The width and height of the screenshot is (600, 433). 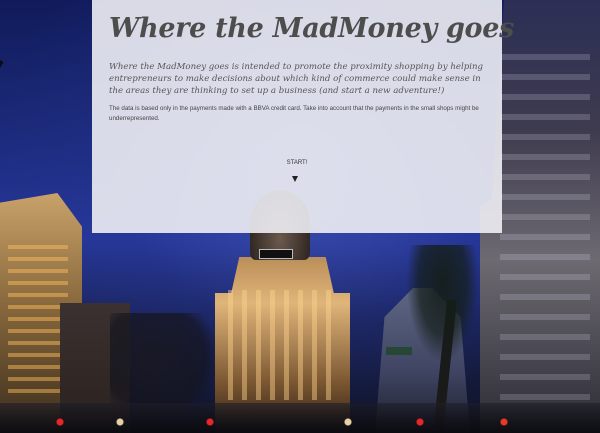 What do you see at coordinates (545, 220) in the screenshot?
I see `right-building-windows` at bounding box center [545, 220].